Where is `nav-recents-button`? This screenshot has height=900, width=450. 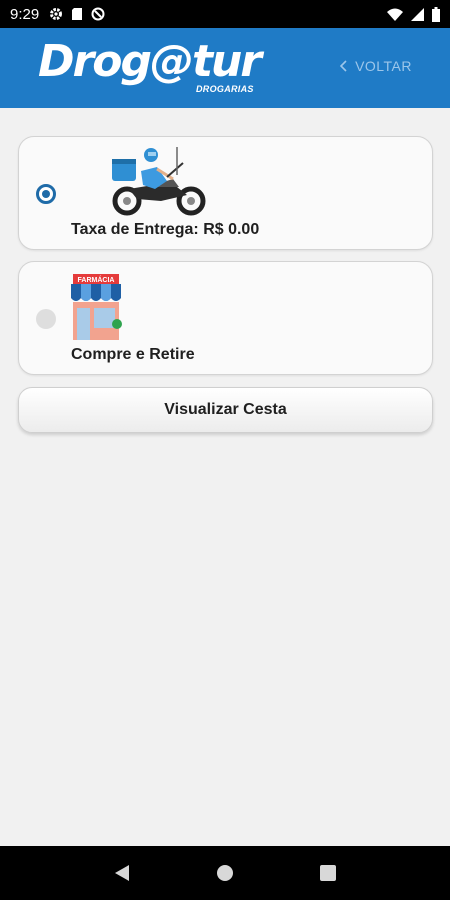 nav-recents-button is located at coordinates (328, 873).